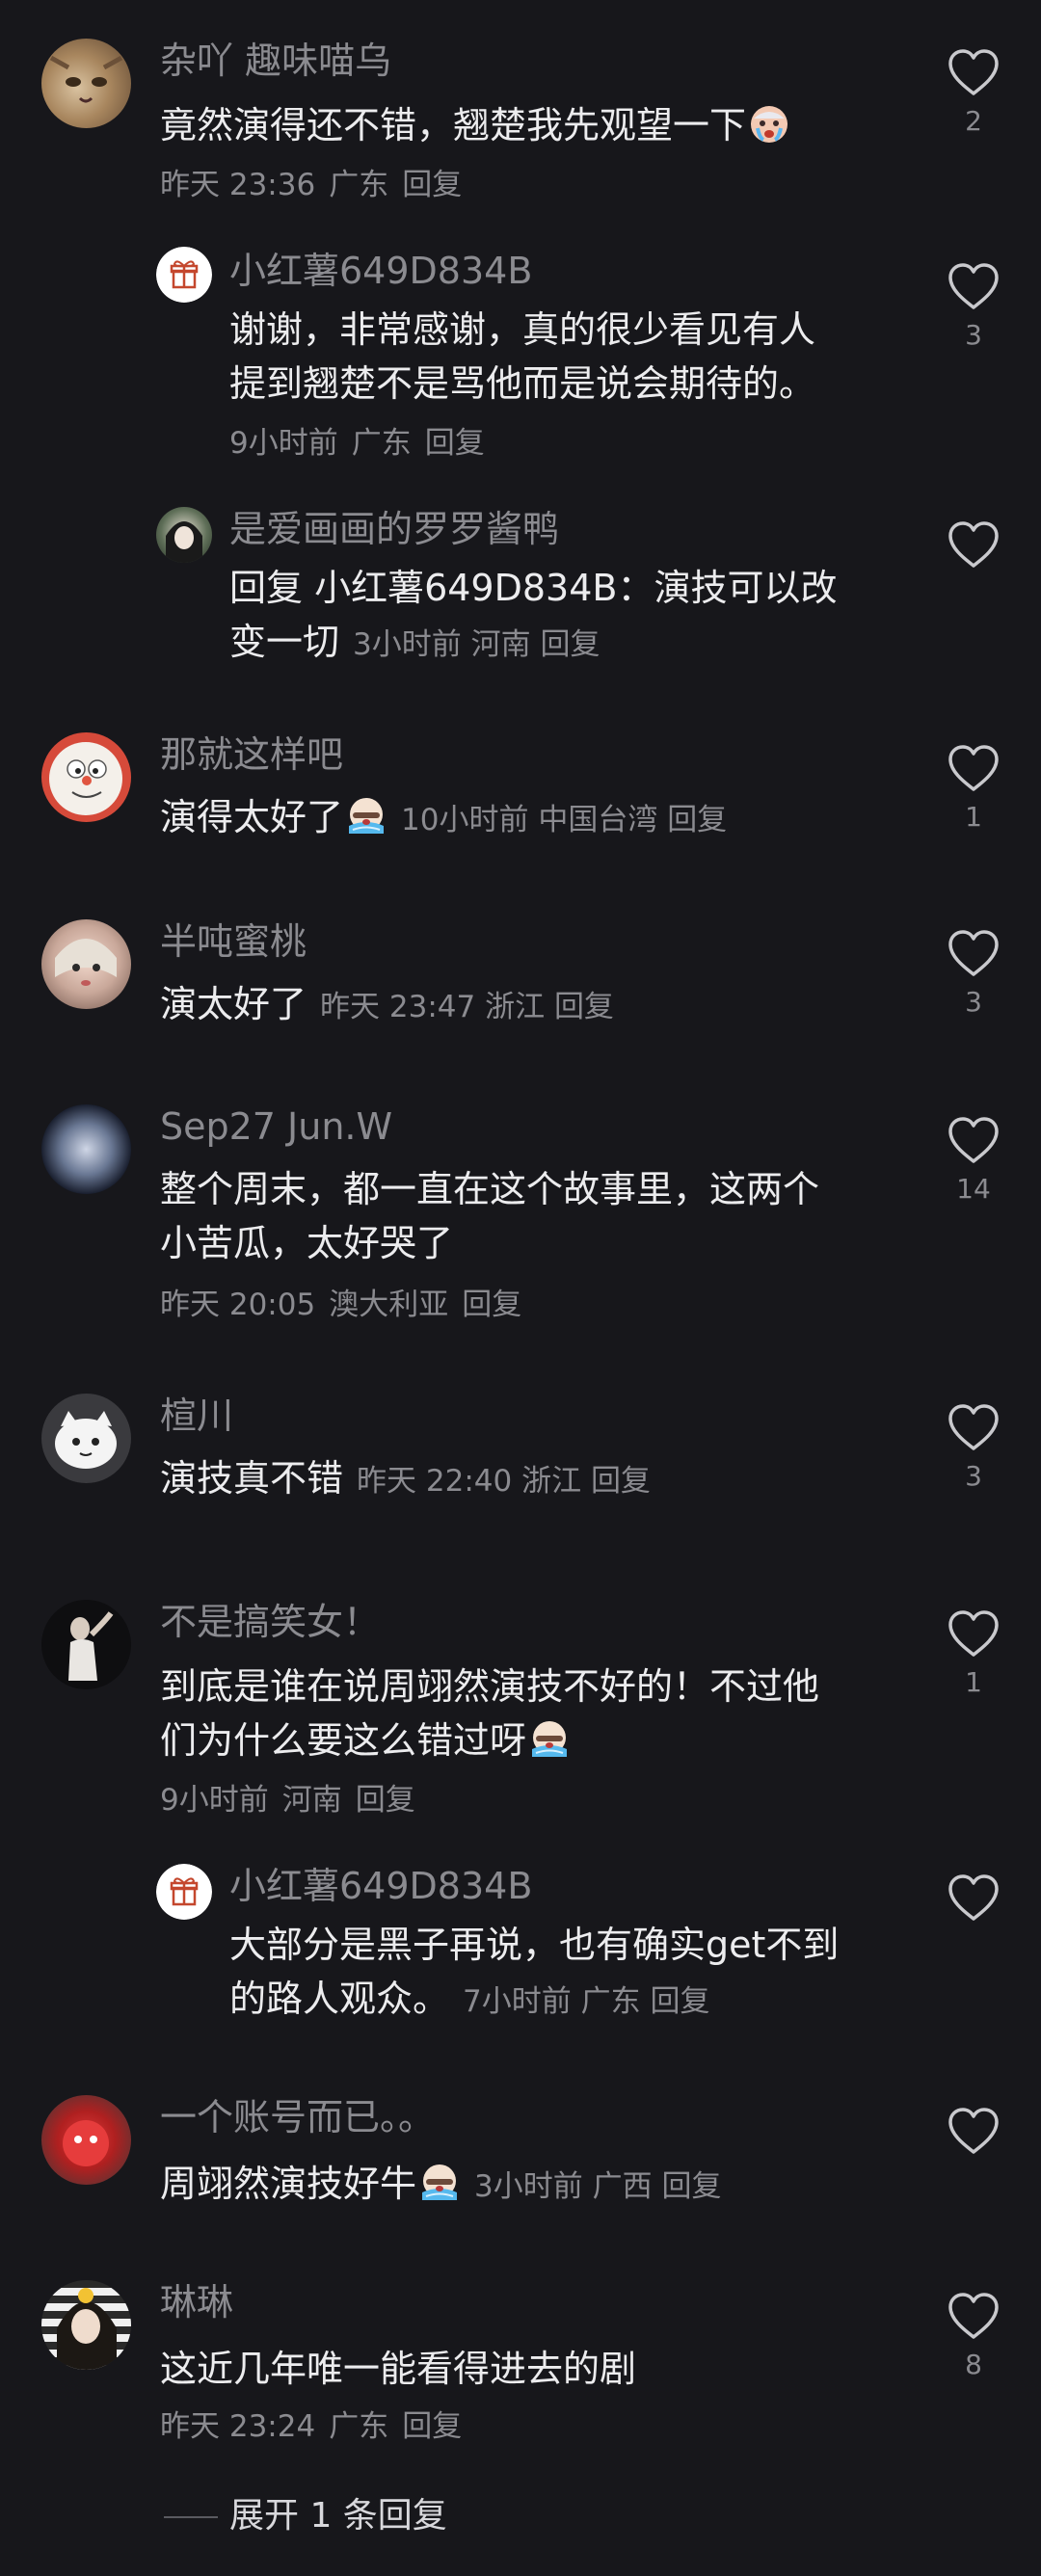 The width and height of the screenshot is (1041, 2576). Describe the element at coordinates (311, 2426) in the screenshot. I see `comment-meta: 昨天 23:24 广东 回复` at that location.